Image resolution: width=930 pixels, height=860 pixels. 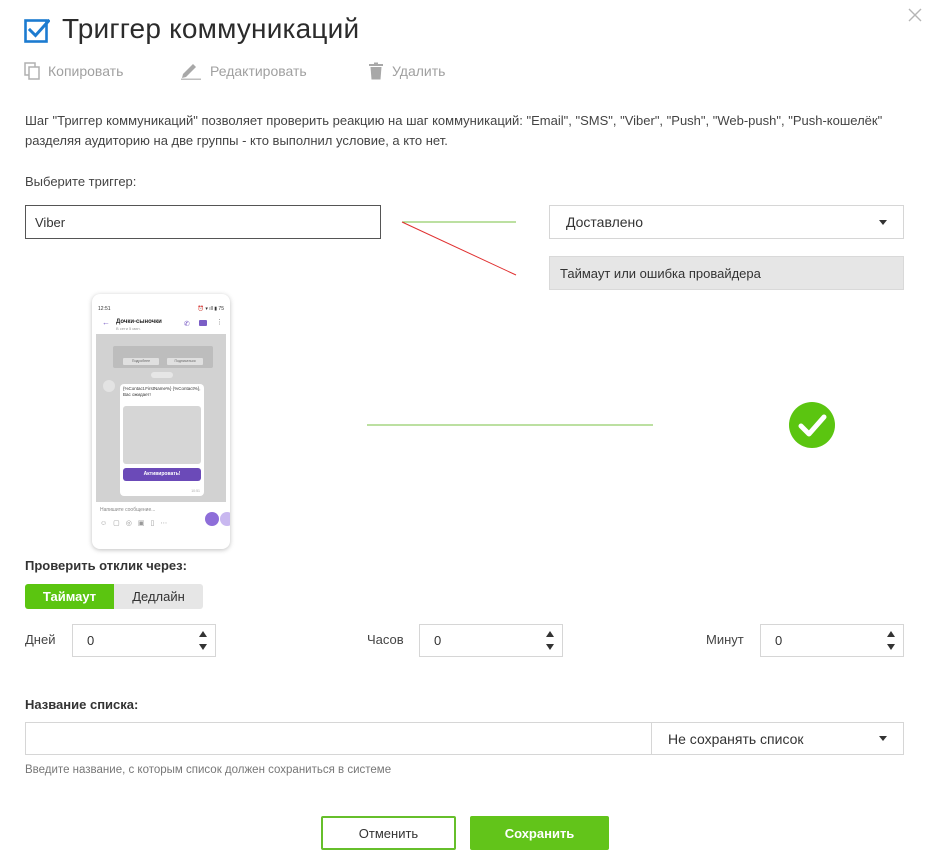 What do you see at coordinates (162, 375) in the screenshot?
I see `phone-date-pill` at bounding box center [162, 375].